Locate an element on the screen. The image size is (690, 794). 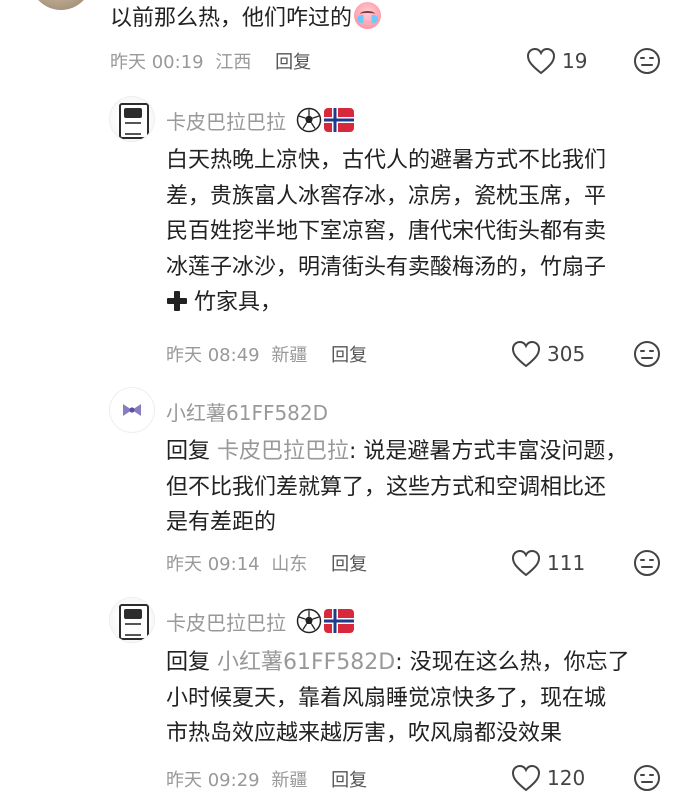
comment-text: 以前那么热，他们咋过的 is located at coordinates (246, 19).